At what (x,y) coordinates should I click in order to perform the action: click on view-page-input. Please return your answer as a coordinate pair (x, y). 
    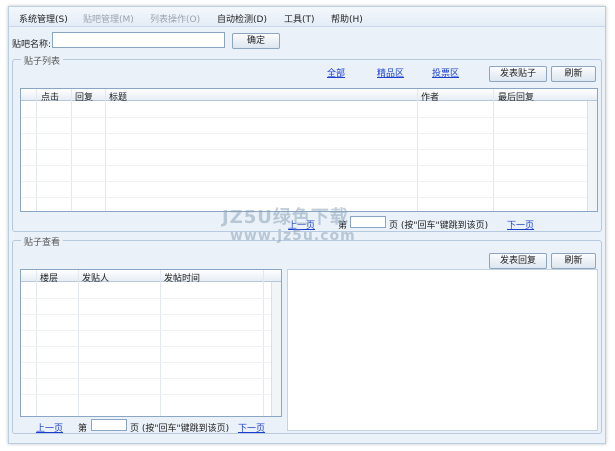
    Looking at the image, I should click on (109, 425).